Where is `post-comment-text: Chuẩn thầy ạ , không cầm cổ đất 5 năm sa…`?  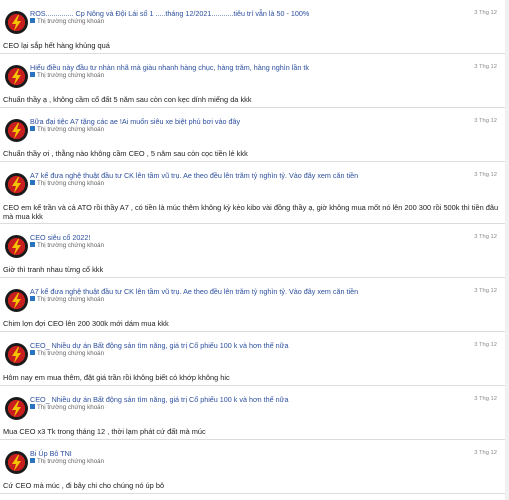
post-comment-text: Chuẩn thầy ạ , không cầm cổ đất 5 năm sa… is located at coordinates (127, 99).